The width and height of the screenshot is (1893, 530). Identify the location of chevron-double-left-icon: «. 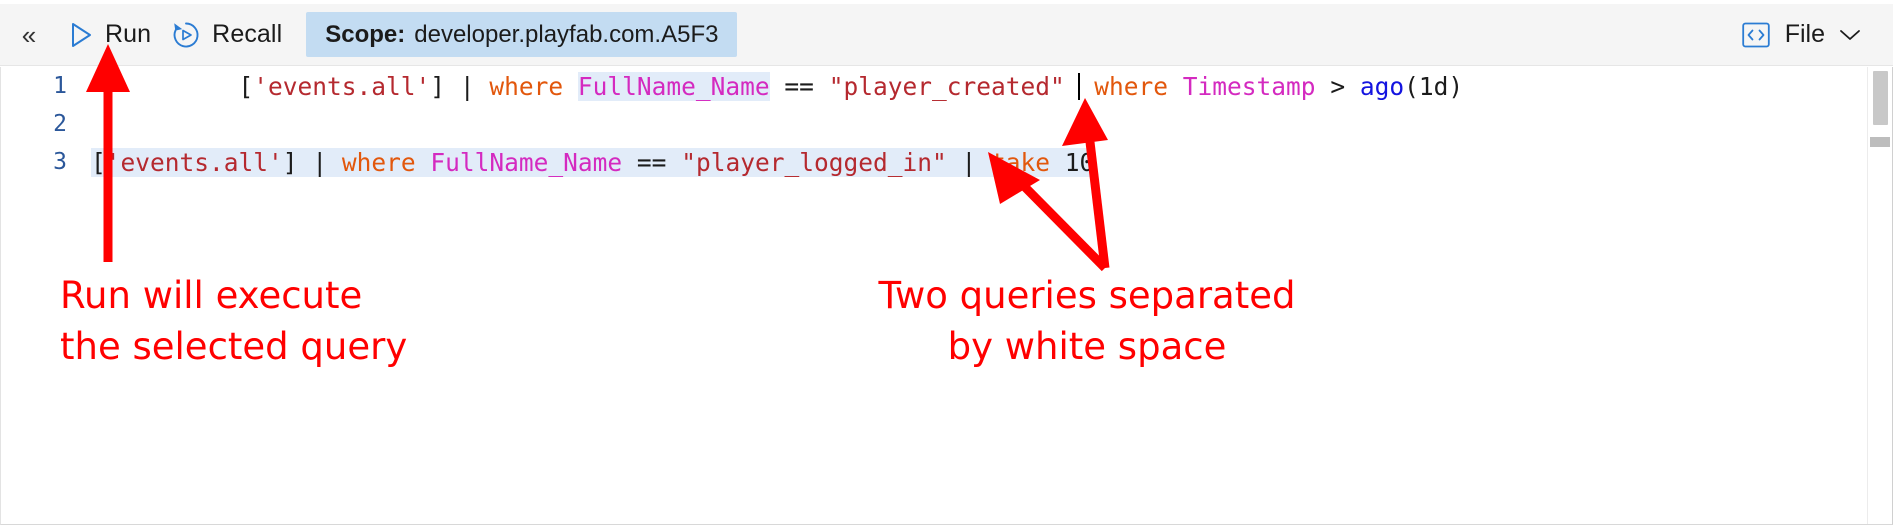
(29, 34).